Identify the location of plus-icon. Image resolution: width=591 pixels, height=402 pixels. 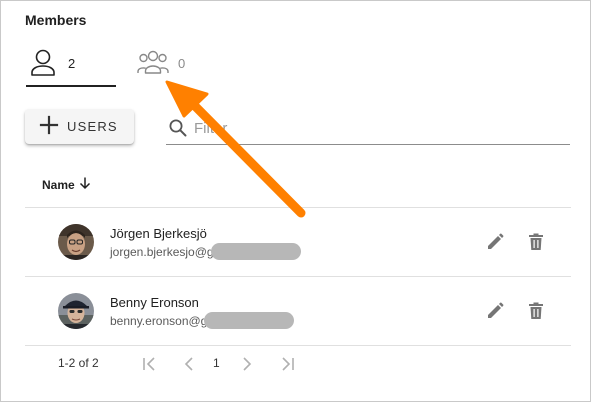
(49, 126).